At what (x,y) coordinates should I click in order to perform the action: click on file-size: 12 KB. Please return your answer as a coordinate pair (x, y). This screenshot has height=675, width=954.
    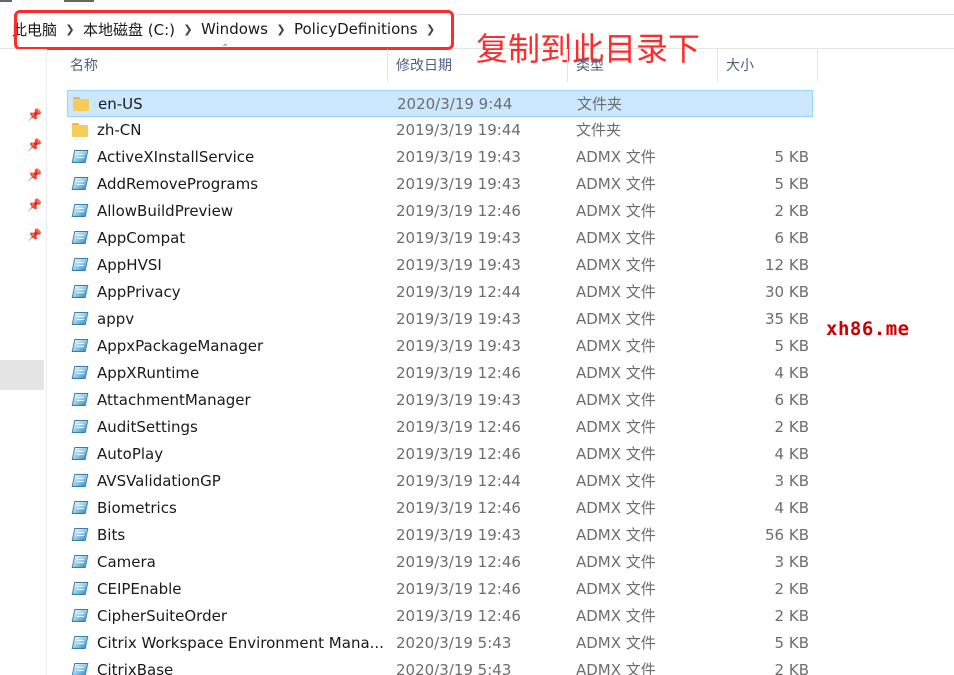
    Looking at the image, I should click on (787, 265).